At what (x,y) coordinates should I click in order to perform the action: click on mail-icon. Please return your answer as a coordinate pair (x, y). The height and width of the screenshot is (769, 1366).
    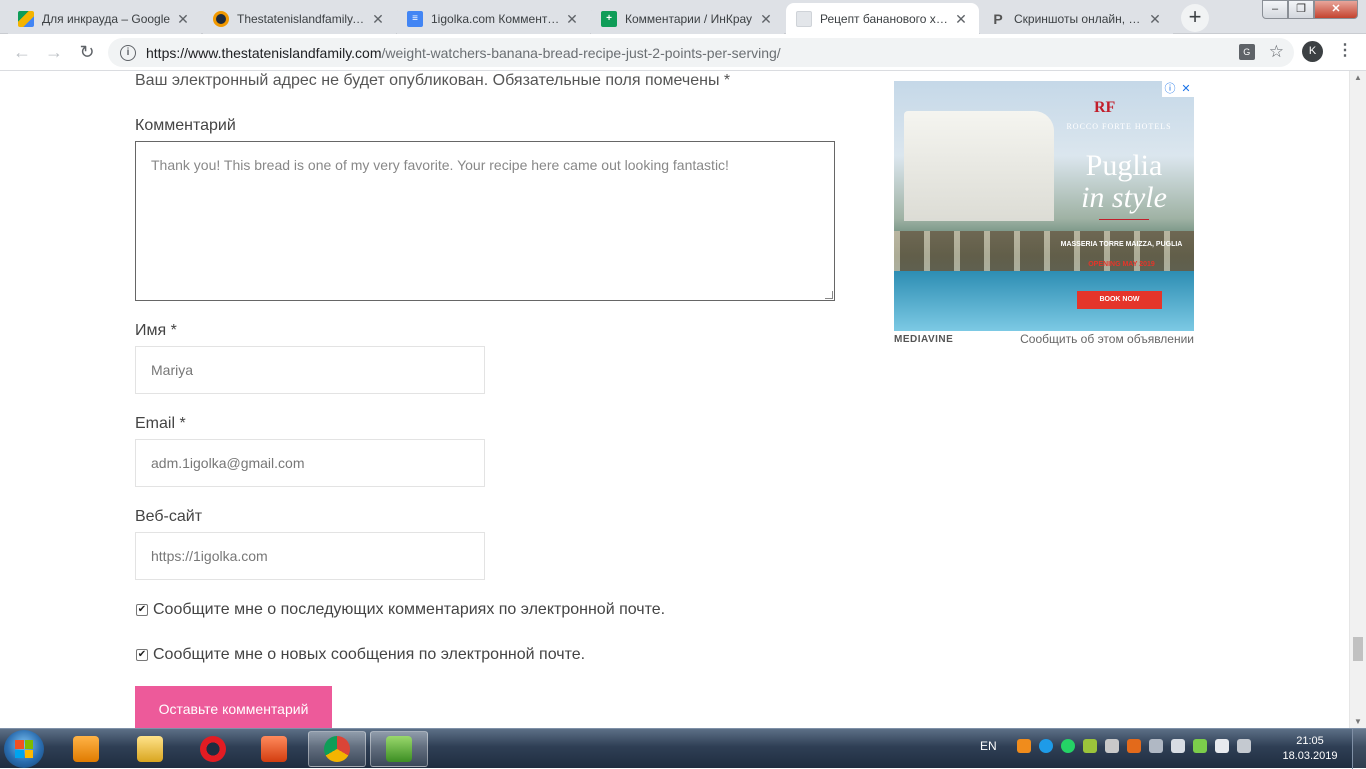
    Looking at the image, I should click on (1111, 746).